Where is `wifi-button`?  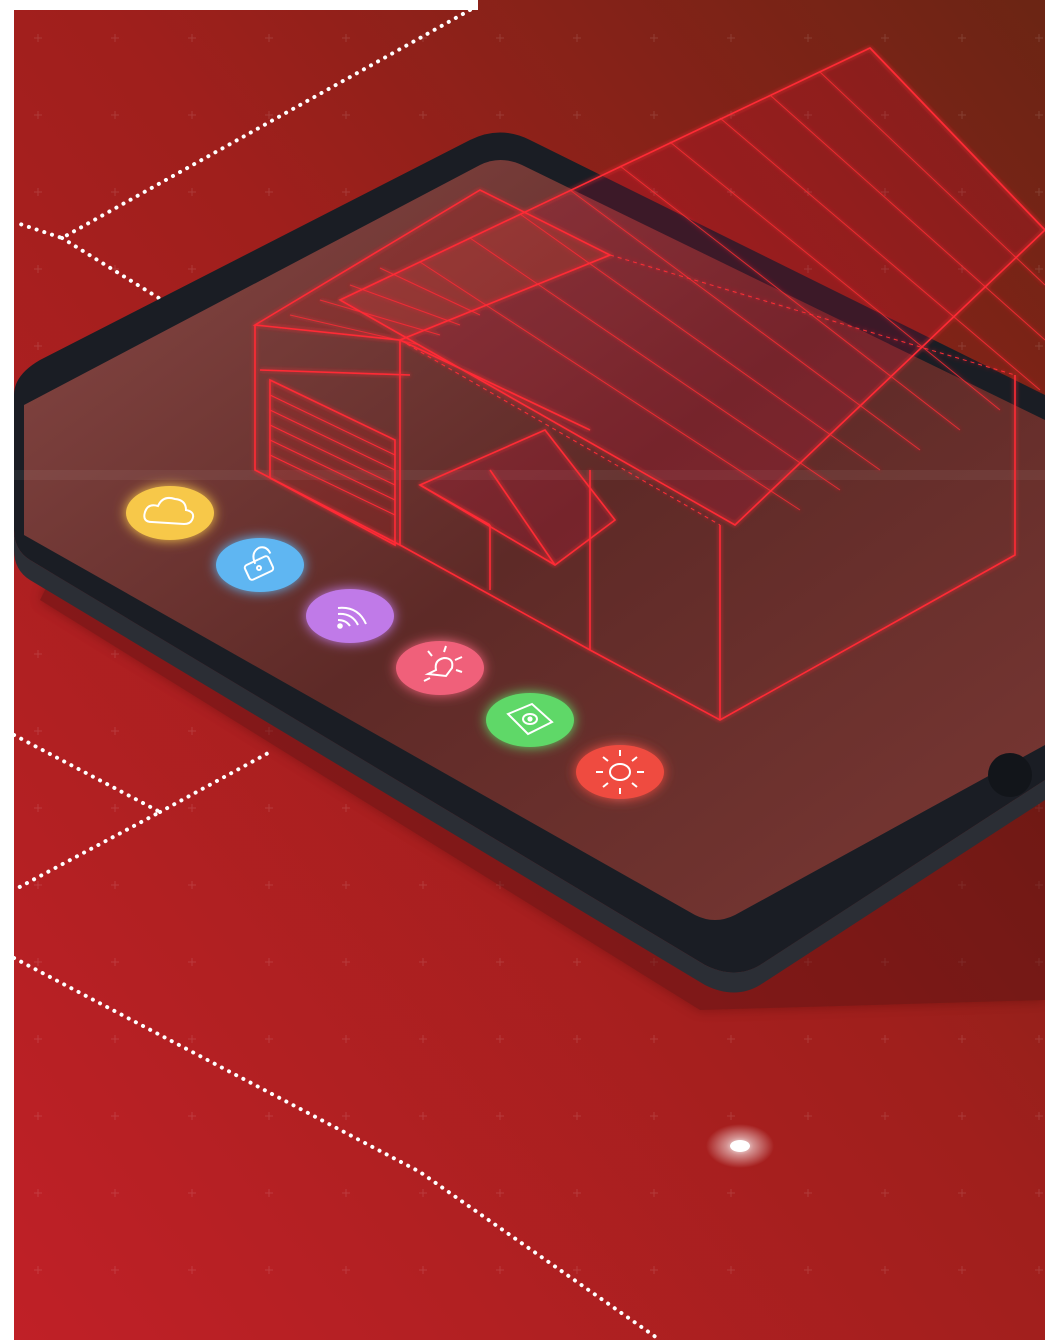 wifi-button is located at coordinates (350, 616).